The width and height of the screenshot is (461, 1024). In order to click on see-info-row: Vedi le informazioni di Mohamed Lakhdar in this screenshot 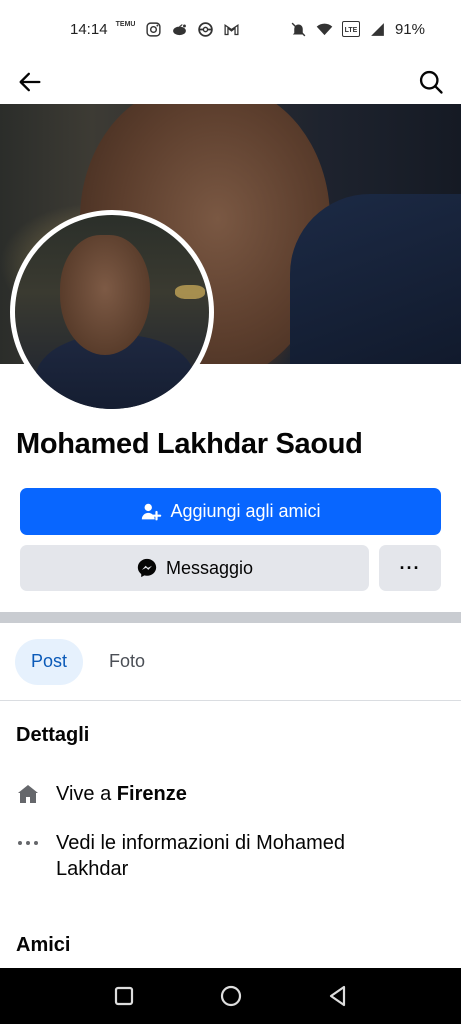, I will do `click(180, 856)`.